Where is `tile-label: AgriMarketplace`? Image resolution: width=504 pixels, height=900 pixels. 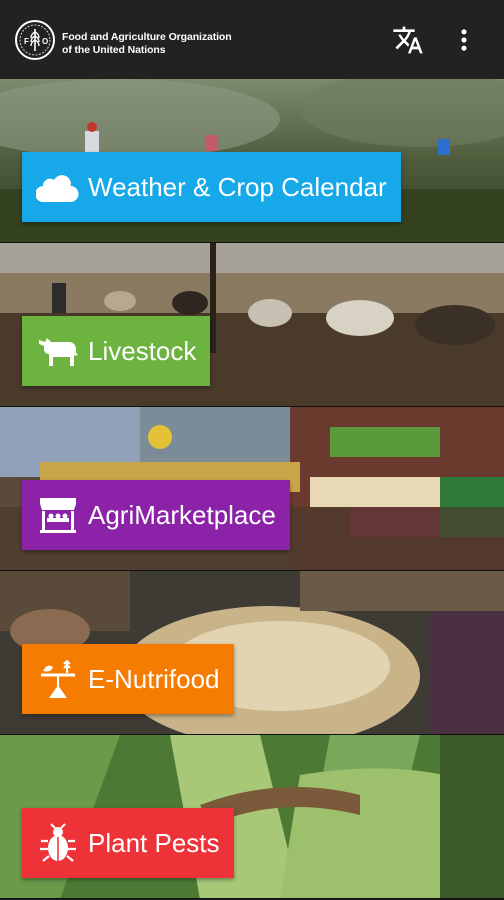 tile-label: AgriMarketplace is located at coordinates (182, 515).